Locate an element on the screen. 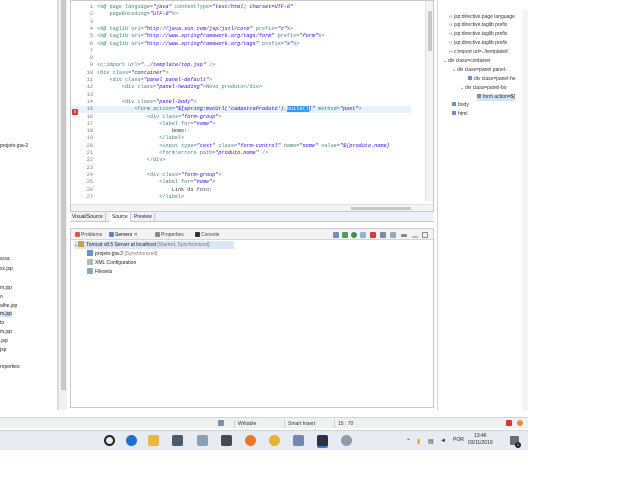 This screenshot has width=625, height=500. code-line: 21 <form:errors path="produto.nome" /> is located at coordinates (241, 153).